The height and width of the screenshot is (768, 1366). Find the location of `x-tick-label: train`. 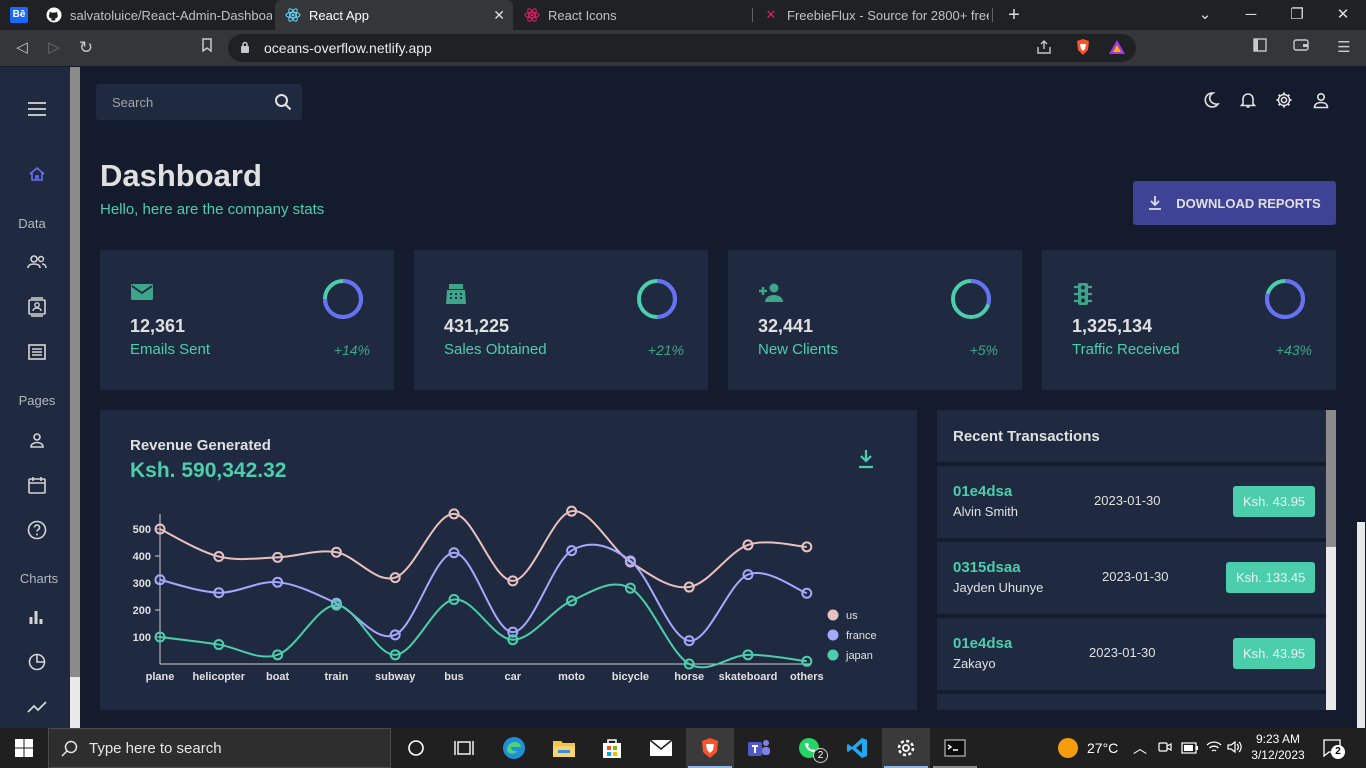

x-tick-label: train is located at coordinates (336, 677).